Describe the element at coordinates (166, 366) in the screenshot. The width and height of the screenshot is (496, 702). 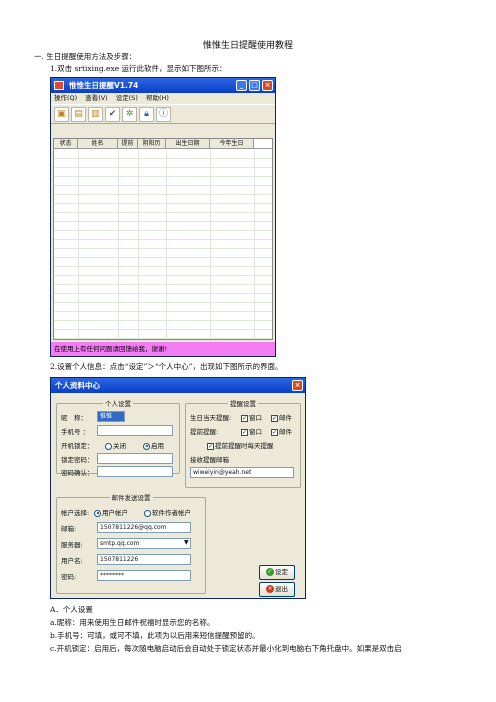
I see `step-2-text: 2.设置个人信息：点击“设定”＞“个人中心”，出现如下图所示的界面。` at that location.